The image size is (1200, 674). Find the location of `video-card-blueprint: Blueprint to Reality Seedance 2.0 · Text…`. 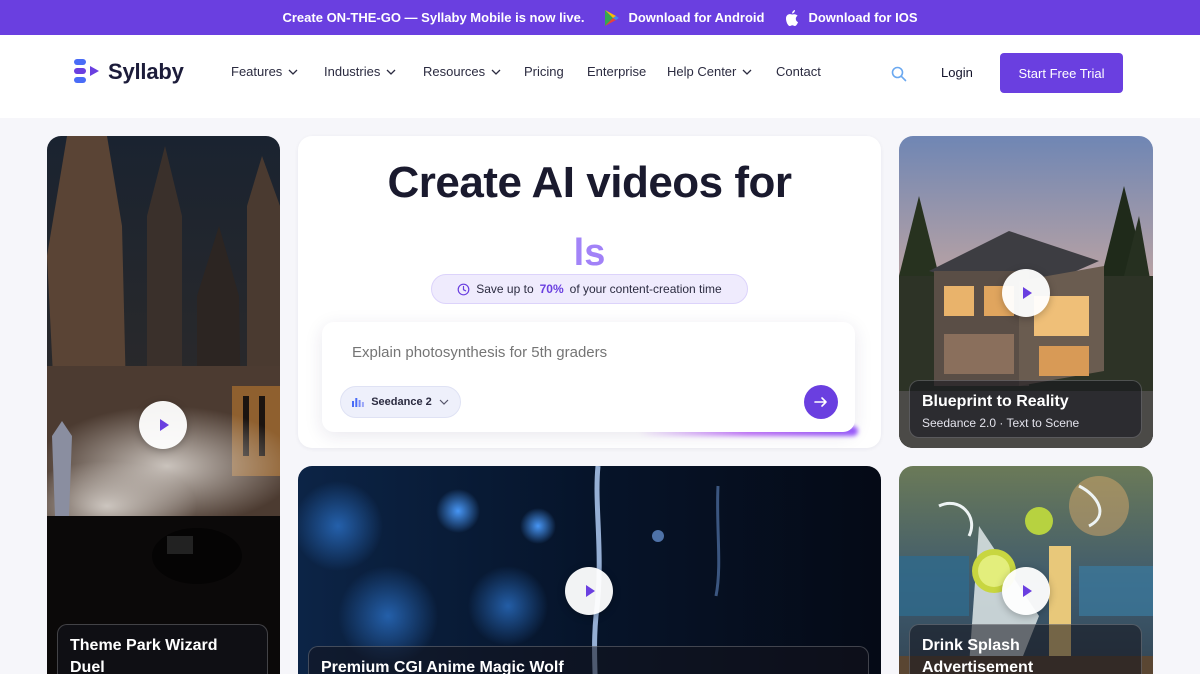

video-card-blueprint: Blueprint to Reality Seedance 2.0 · Text… is located at coordinates (1026, 292).